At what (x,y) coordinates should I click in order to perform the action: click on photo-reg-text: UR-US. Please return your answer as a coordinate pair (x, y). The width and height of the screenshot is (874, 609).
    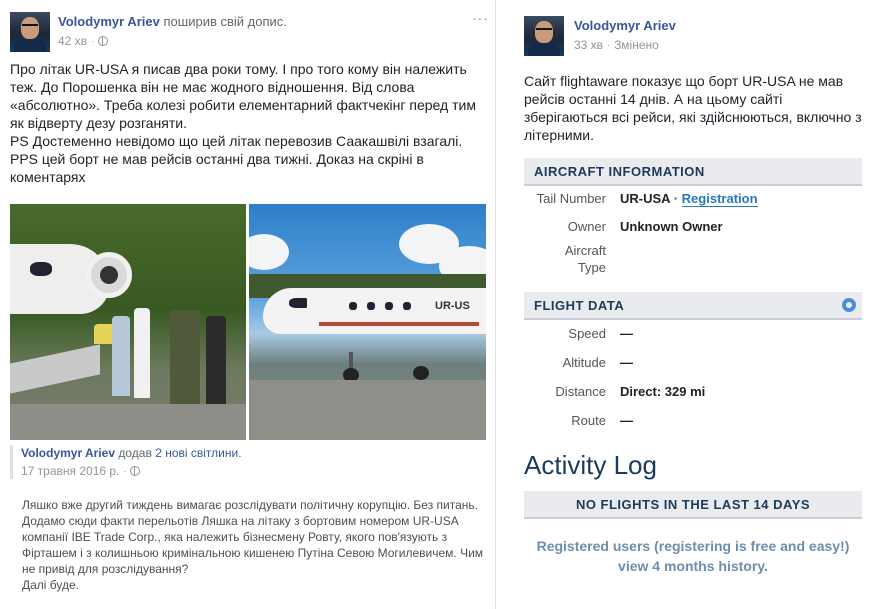
    Looking at the image, I should click on (452, 306).